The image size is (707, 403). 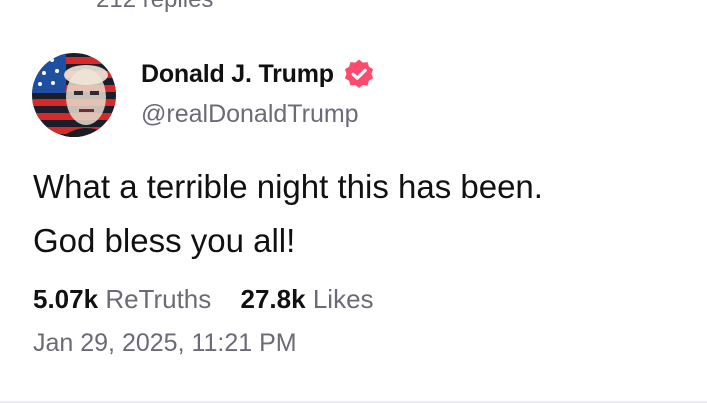 I want to click on likes-label: Likes, so click(x=343, y=299).